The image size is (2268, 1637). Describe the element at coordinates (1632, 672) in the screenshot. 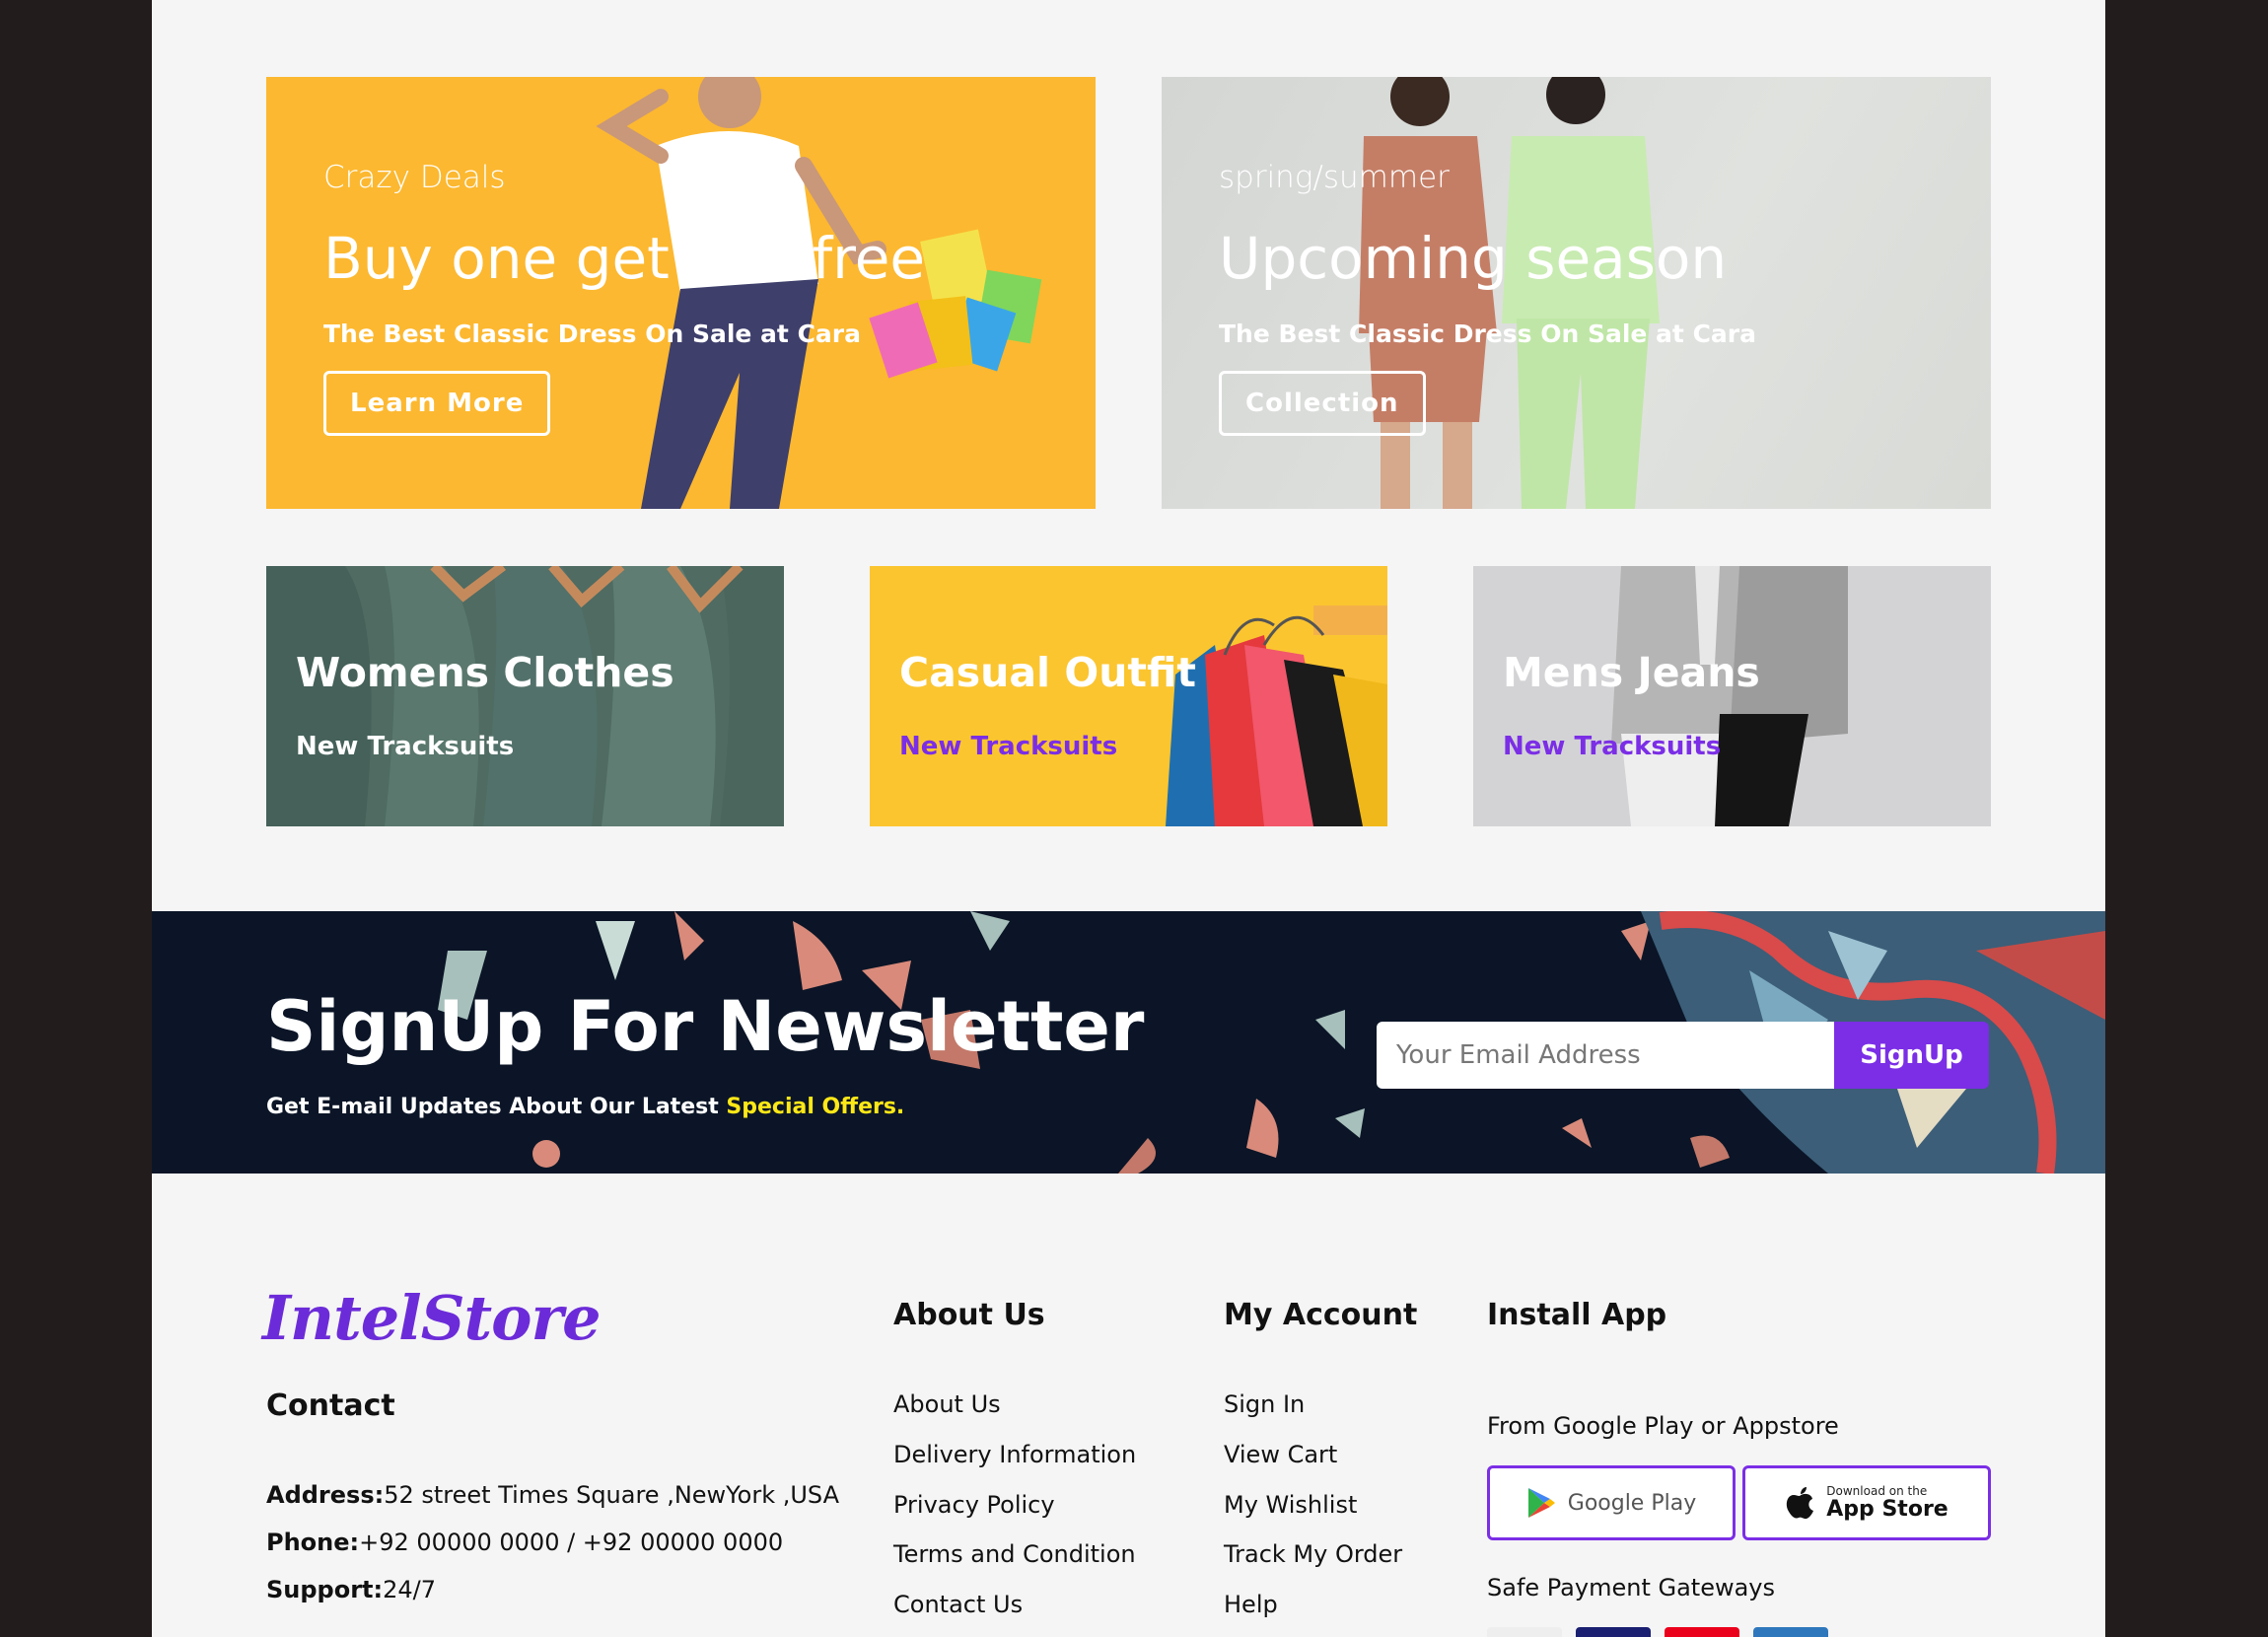

I see `banner-title: Mens Jeans` at that location.